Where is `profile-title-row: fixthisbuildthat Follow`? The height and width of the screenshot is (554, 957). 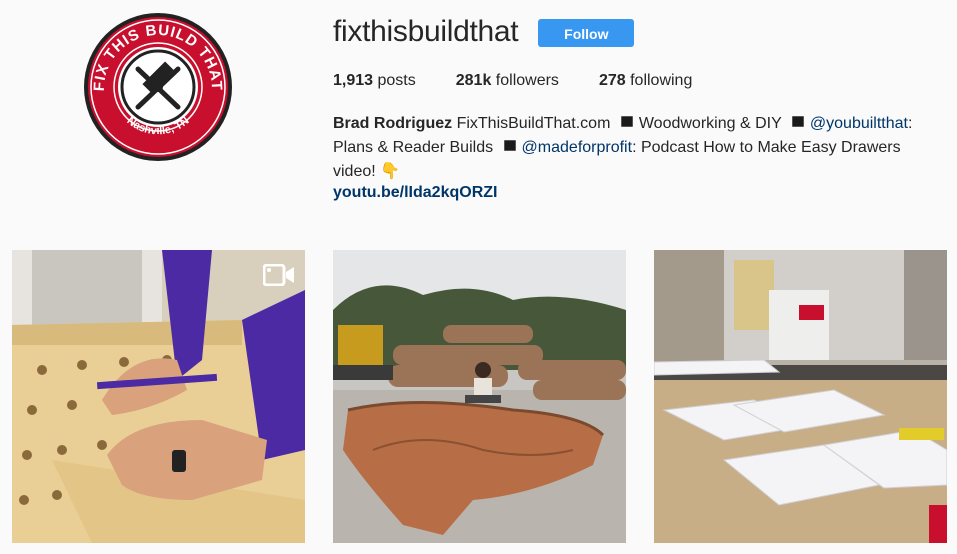 profile-title-row: fixthisbuildthat Follow is located at coordinates (484, 32).